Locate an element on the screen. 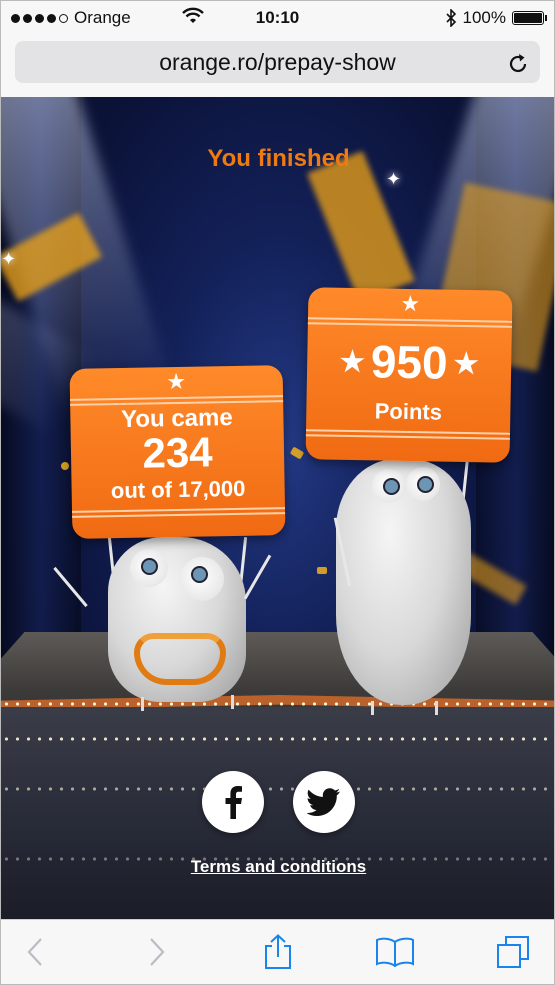  forward-button is located at coordinates (157, 952).